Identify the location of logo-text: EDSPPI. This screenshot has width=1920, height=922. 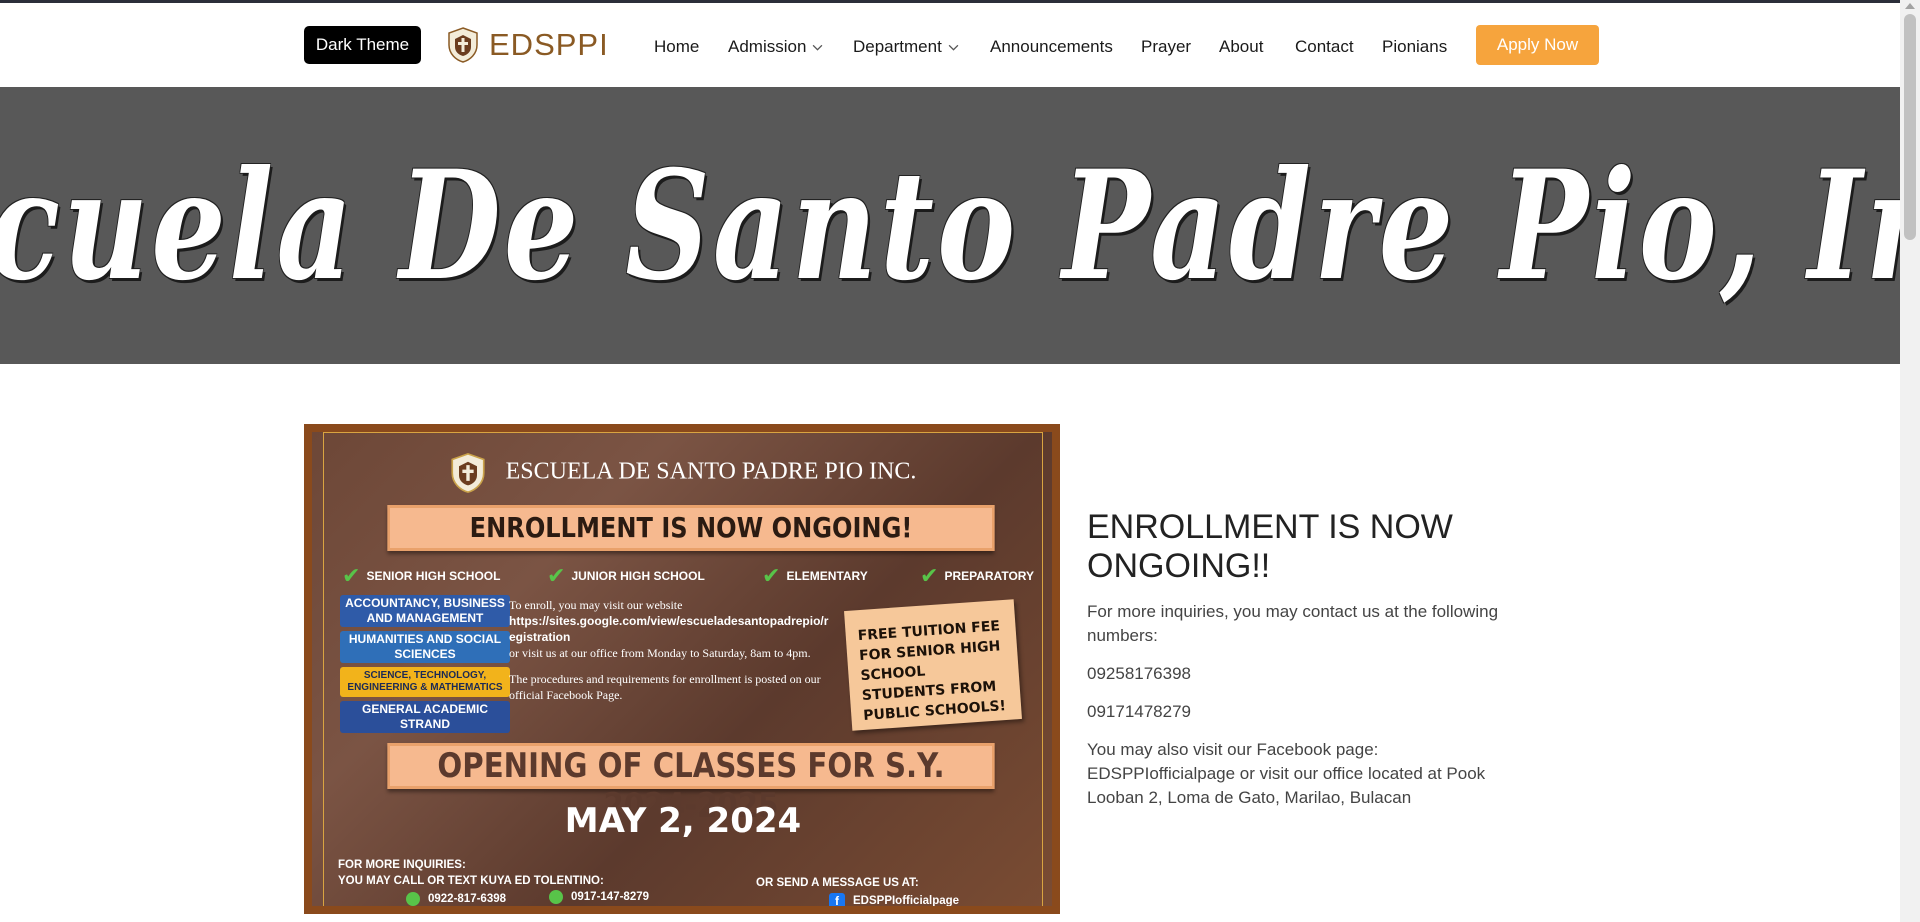
(549, 44).